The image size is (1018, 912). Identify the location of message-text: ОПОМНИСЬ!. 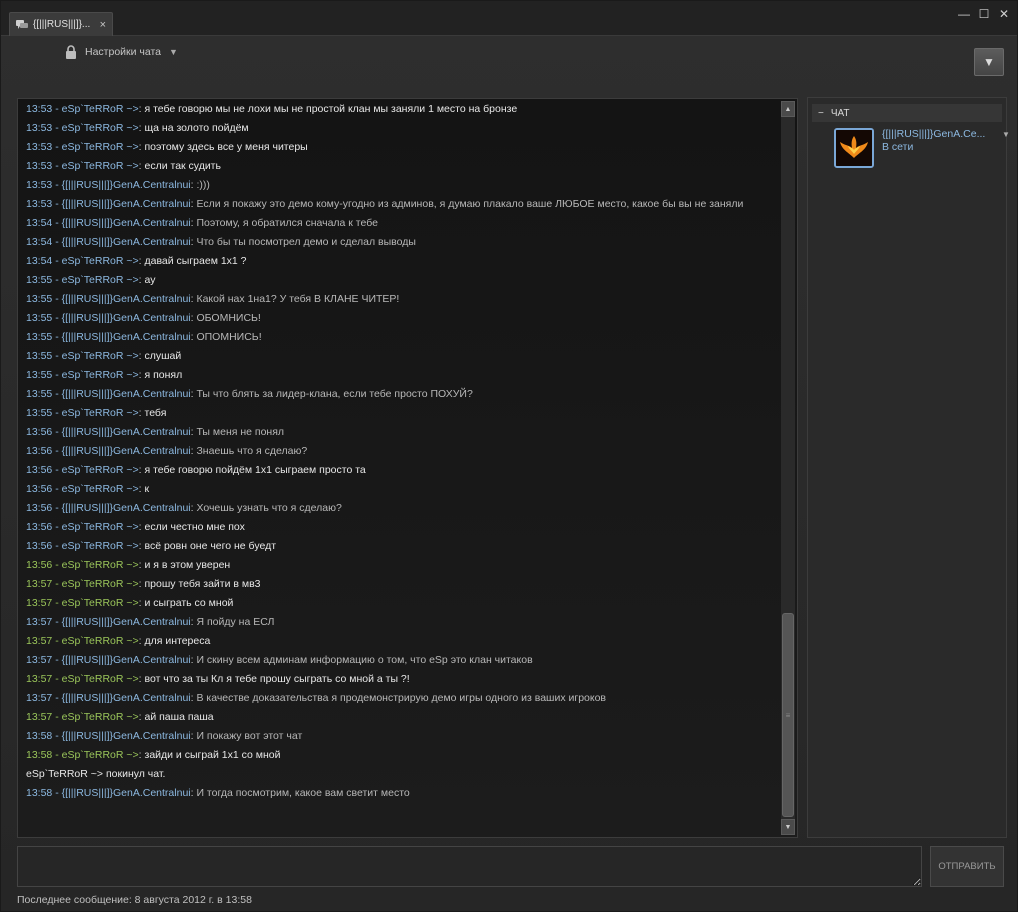
(229, 337).